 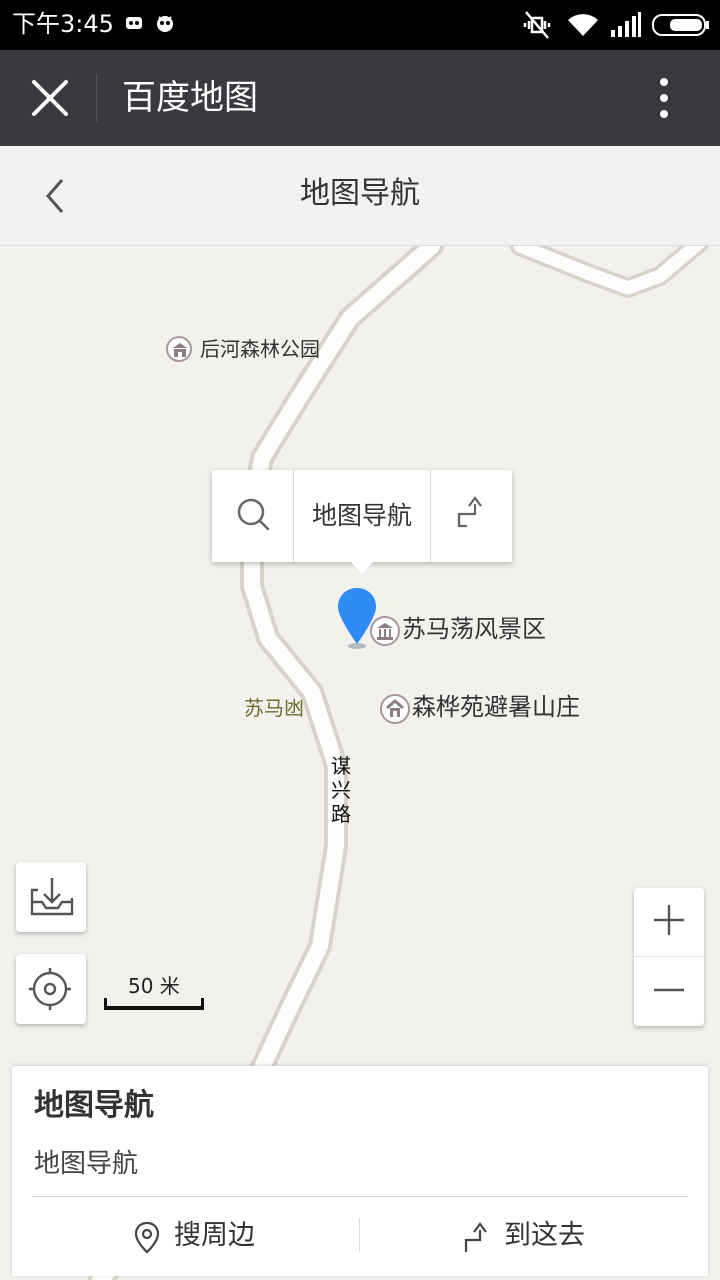 I want to click on notification-icon, so click(x=134, y=25).